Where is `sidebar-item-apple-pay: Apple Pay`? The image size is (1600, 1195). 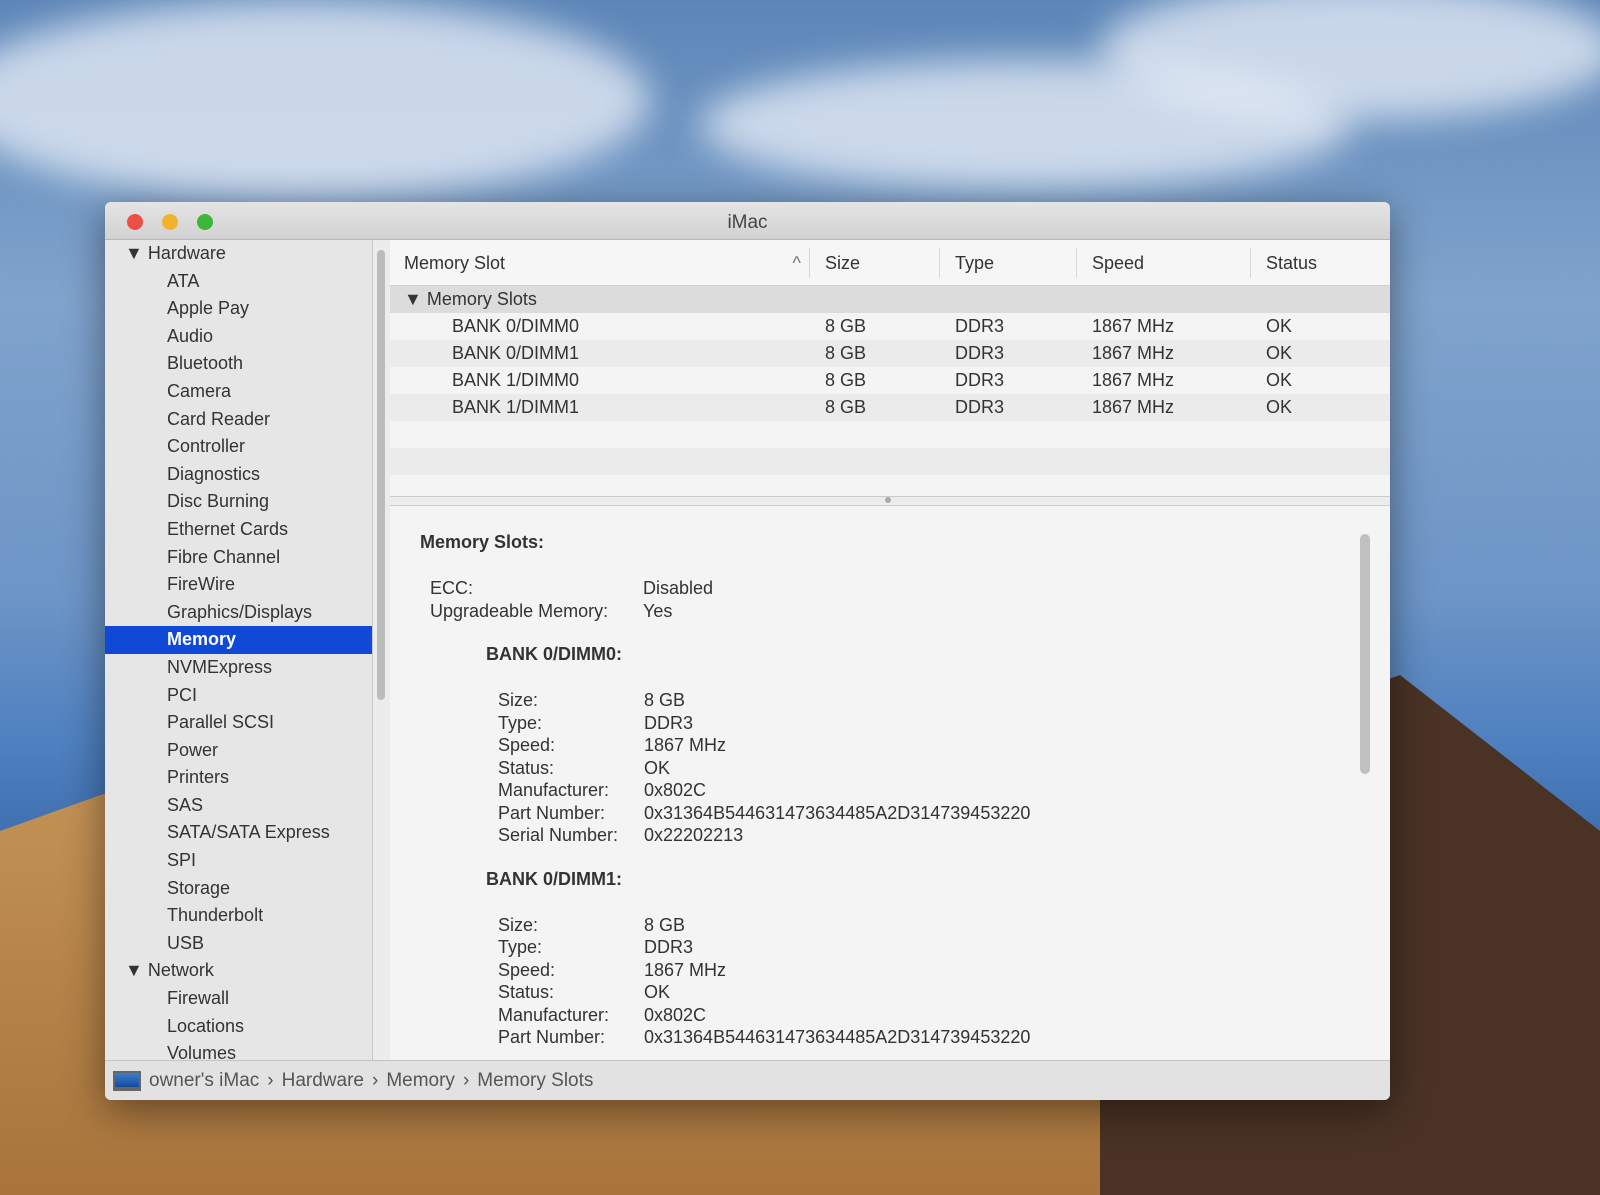
sidebar-item-apple-pay: Apple Pay is located at coordinates (238, 309).